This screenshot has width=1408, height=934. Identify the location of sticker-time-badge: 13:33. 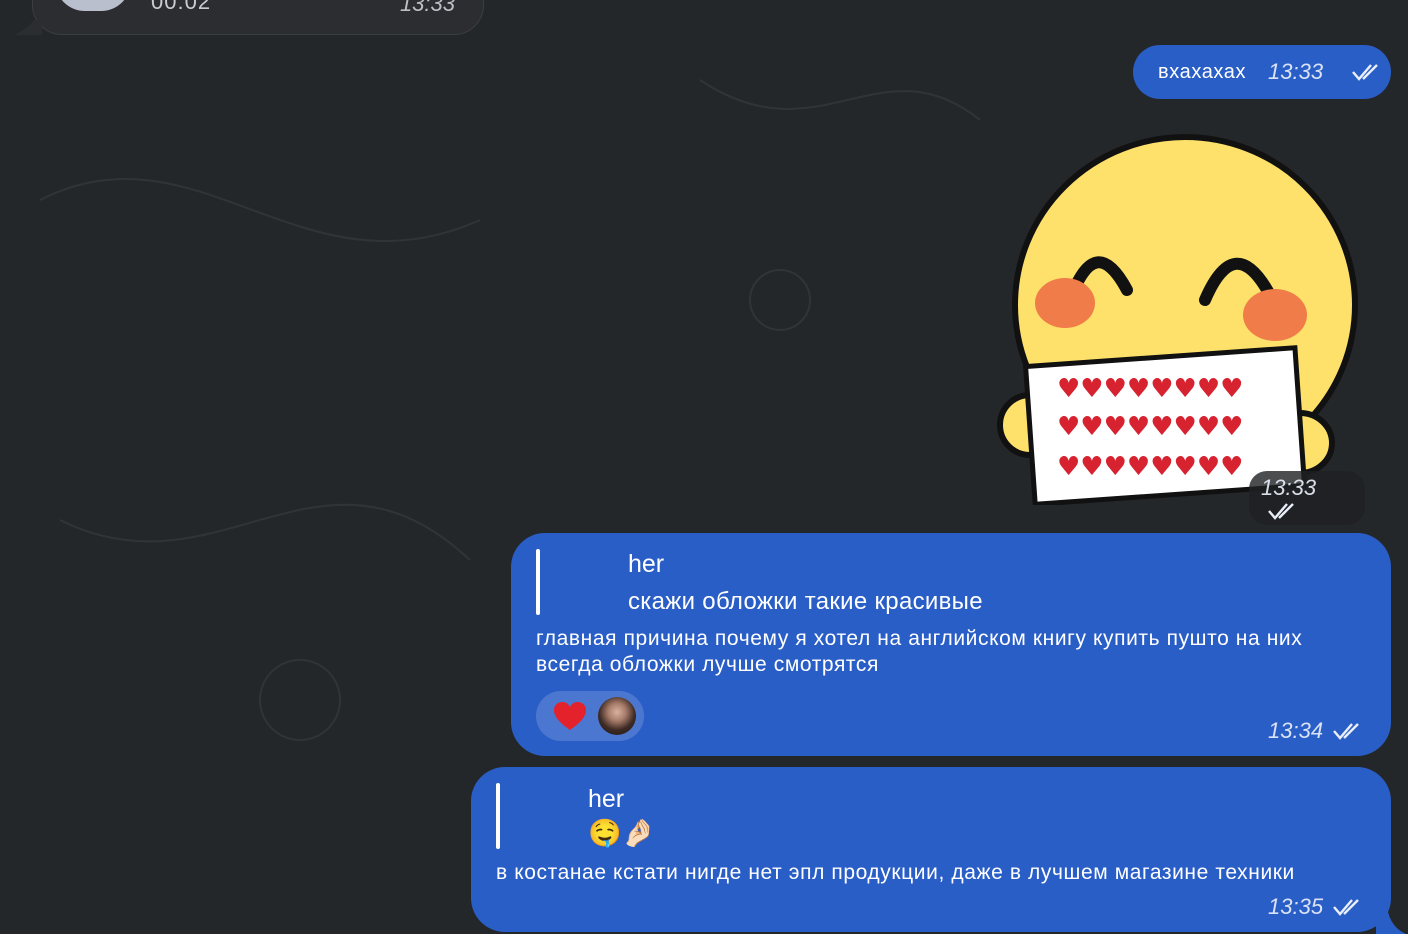
(1307, 498).